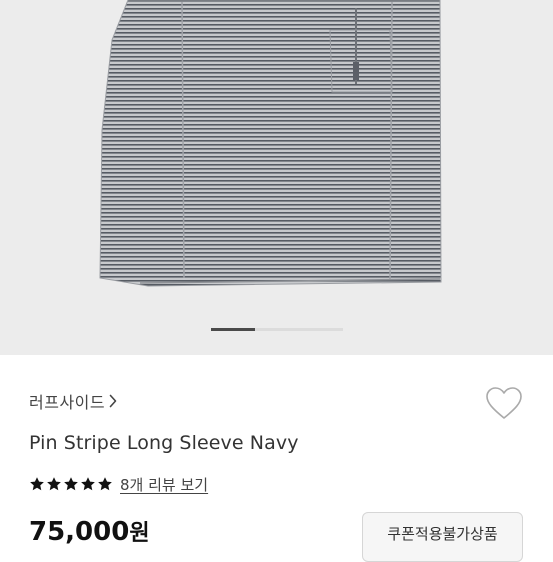 Image resolution: width=553 pixels, height=562 pixels. What do you see at coordinates (164, 484) in the screenshot?
I see `review-link: 8개 리뷰 보기` at bounding box center [164, 484].